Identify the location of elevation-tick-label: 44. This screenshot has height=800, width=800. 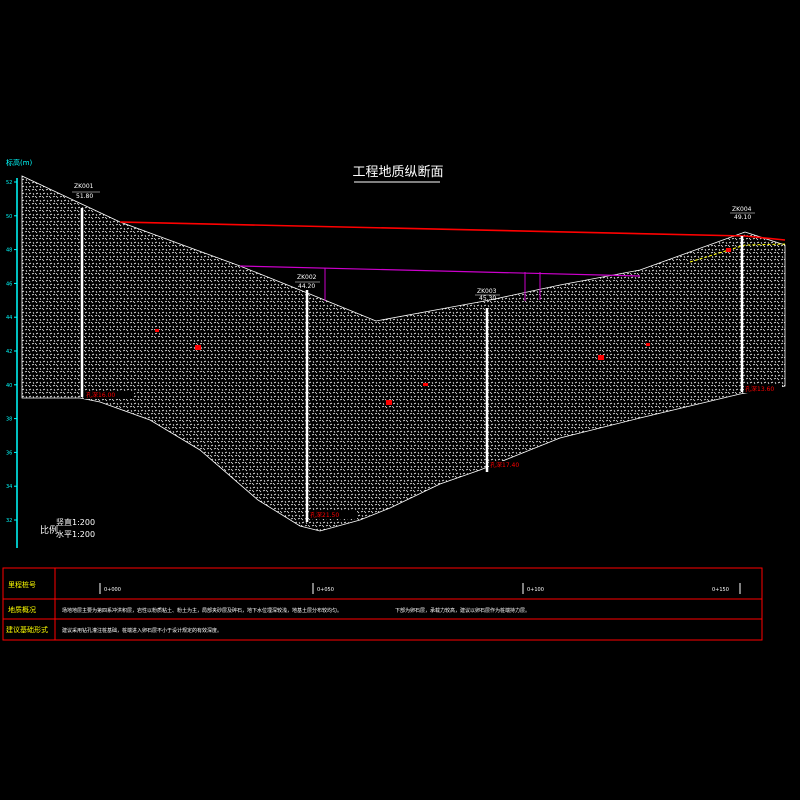
(9, 318).